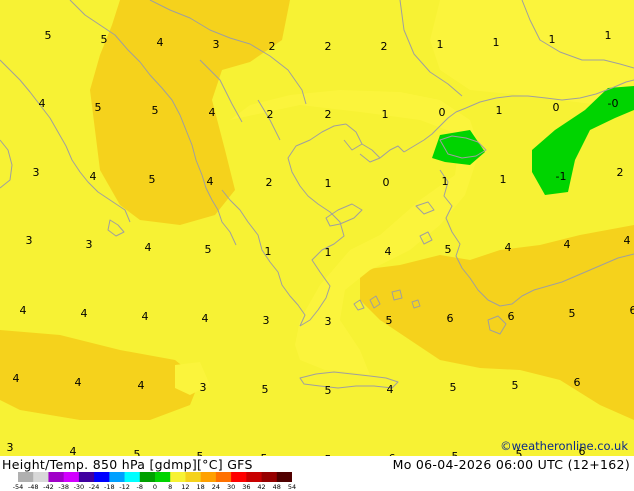 This screenshot has width=634, height=491. I want to click on map-title: Height/Temp. 850 hPa [gdmp][°C] GFS, so click(127, 464).